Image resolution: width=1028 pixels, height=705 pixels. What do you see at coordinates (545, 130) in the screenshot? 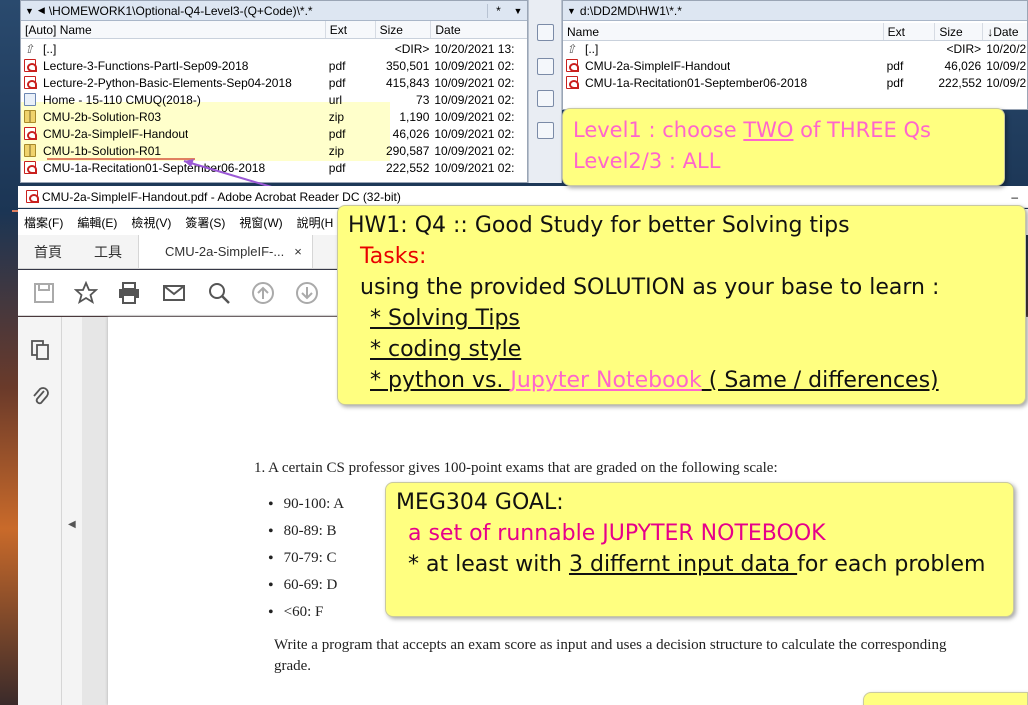
I see `pdf-file-icon` at bounding box center [545, 130].